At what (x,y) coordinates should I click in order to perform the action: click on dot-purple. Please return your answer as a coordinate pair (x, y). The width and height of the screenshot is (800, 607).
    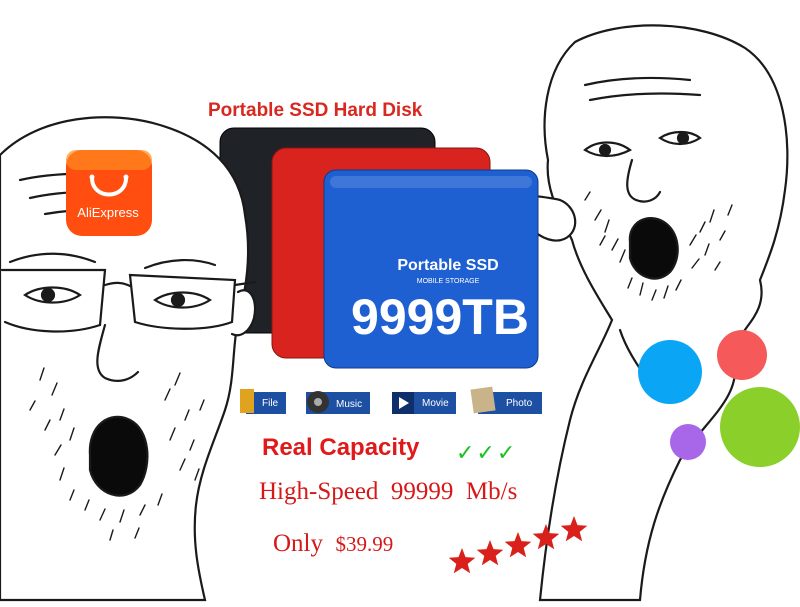
    Looking at the image, I should click on (688, 442).